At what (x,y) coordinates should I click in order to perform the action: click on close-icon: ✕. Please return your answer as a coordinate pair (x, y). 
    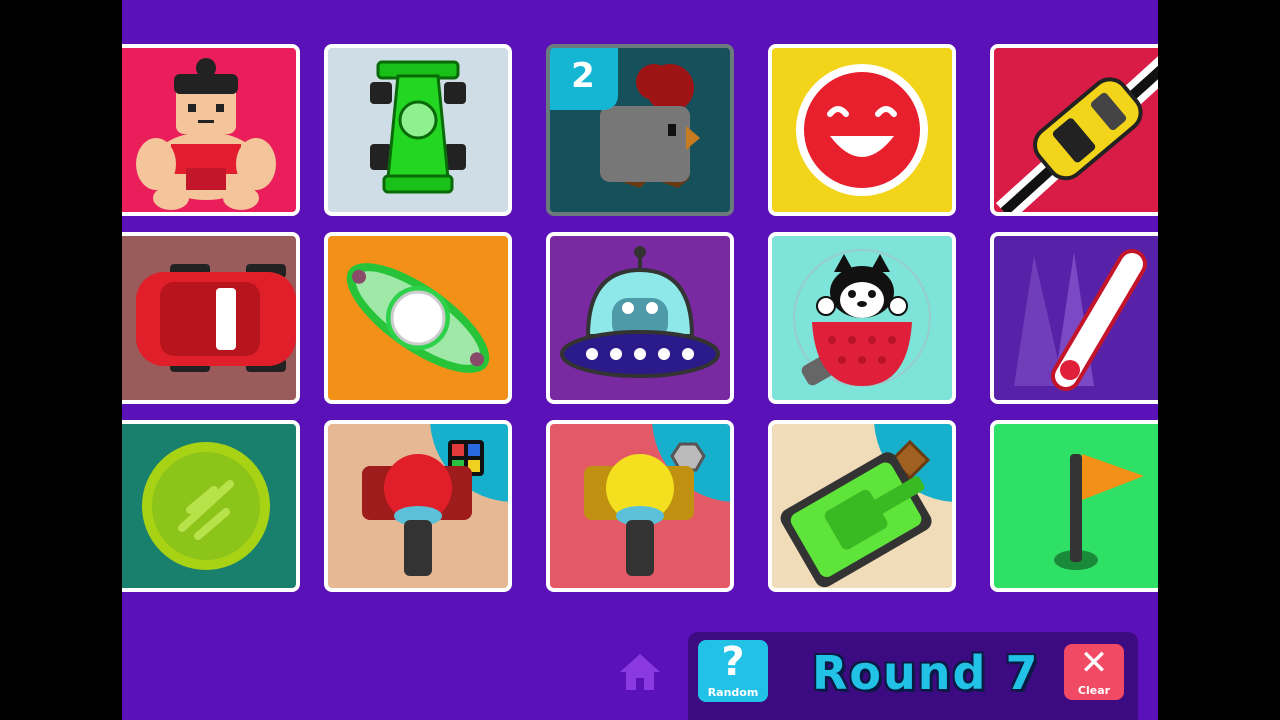
    Looking at the image, I should click on (1094, 663).